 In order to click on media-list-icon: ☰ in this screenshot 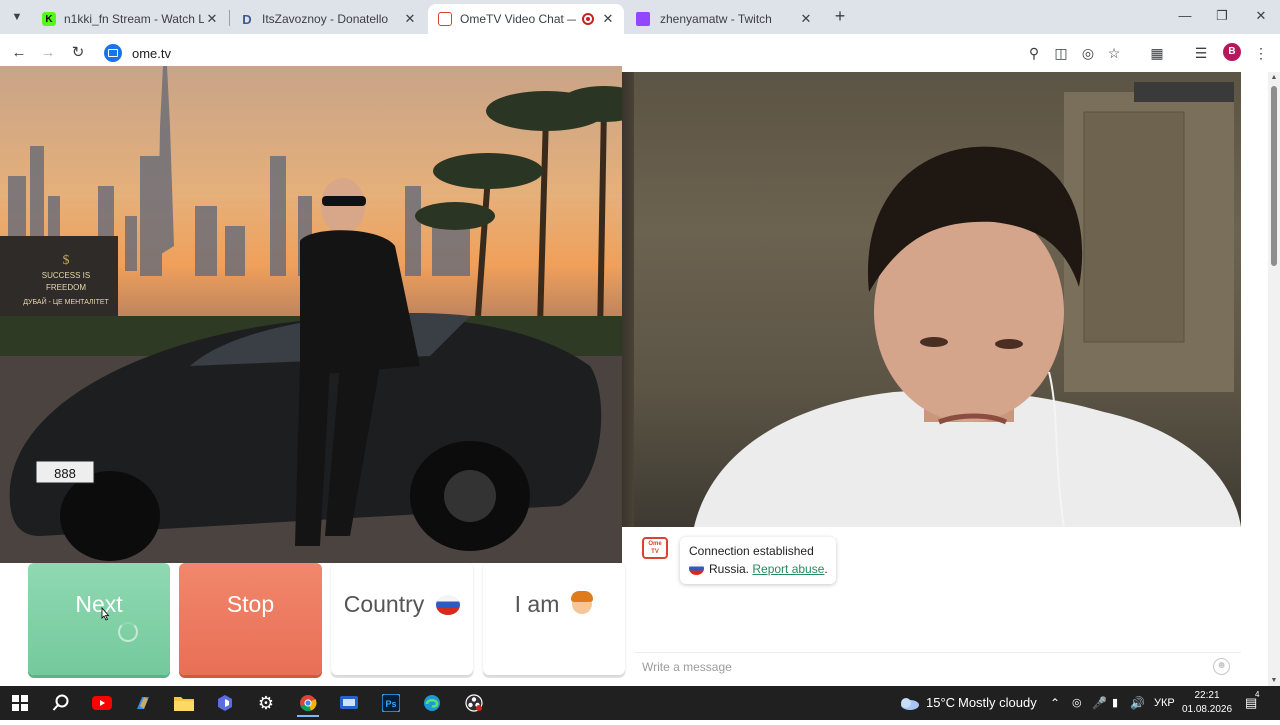, I will do `click(1201, 53)`.